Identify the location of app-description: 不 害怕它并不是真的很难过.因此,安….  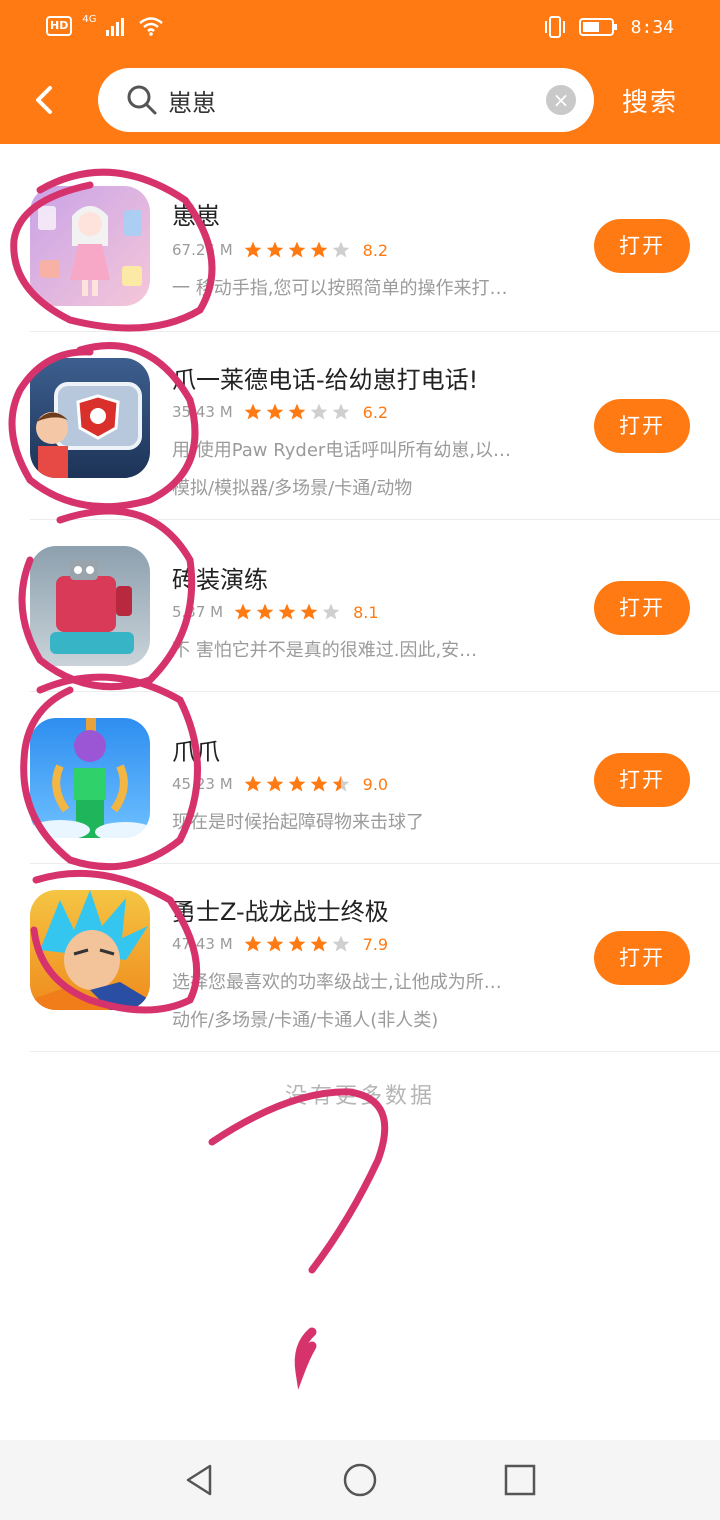
(325, 650).